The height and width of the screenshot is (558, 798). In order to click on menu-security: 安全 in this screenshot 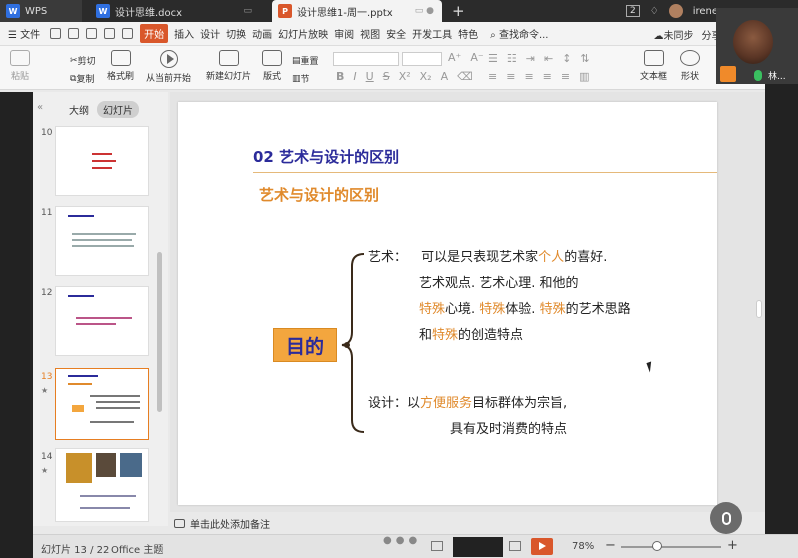, I will do `click(396, 33)`.